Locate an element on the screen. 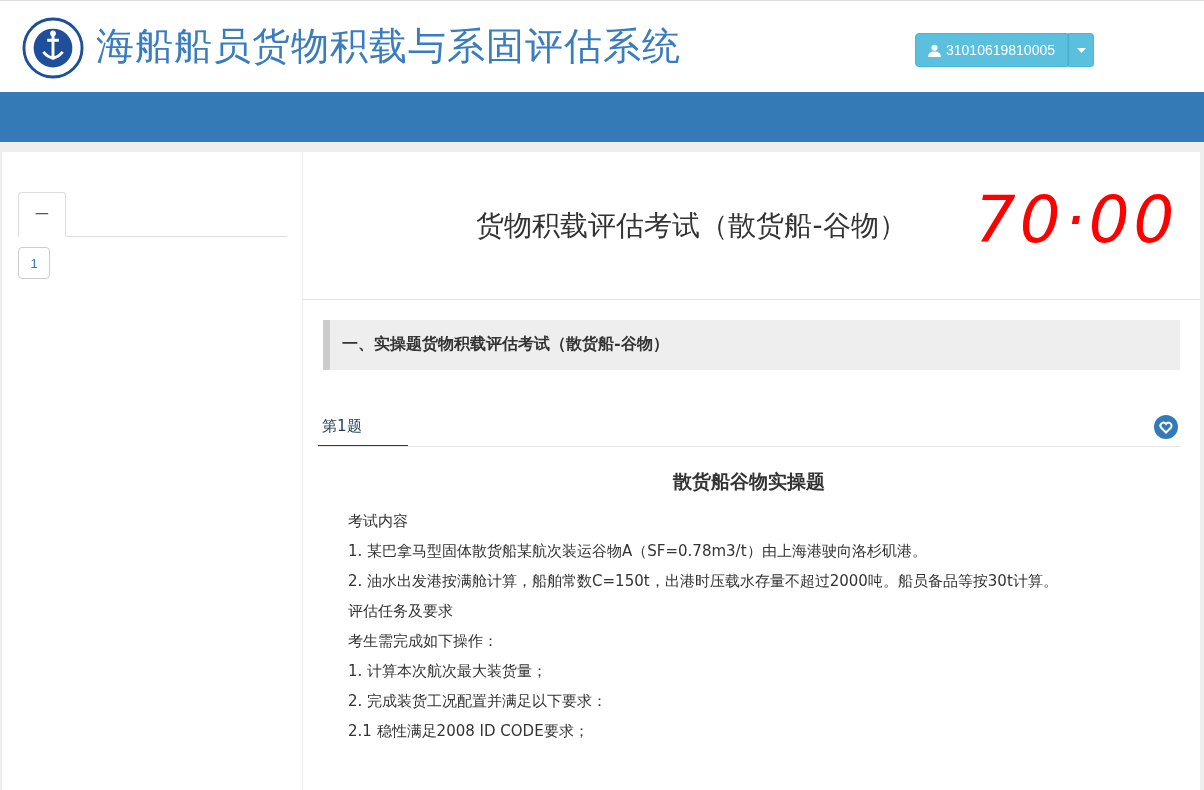 The image size is (1204, 790). question-text: 2.1 稳性满足2008 ID CODE要求； is located at coordinates (468, 731).